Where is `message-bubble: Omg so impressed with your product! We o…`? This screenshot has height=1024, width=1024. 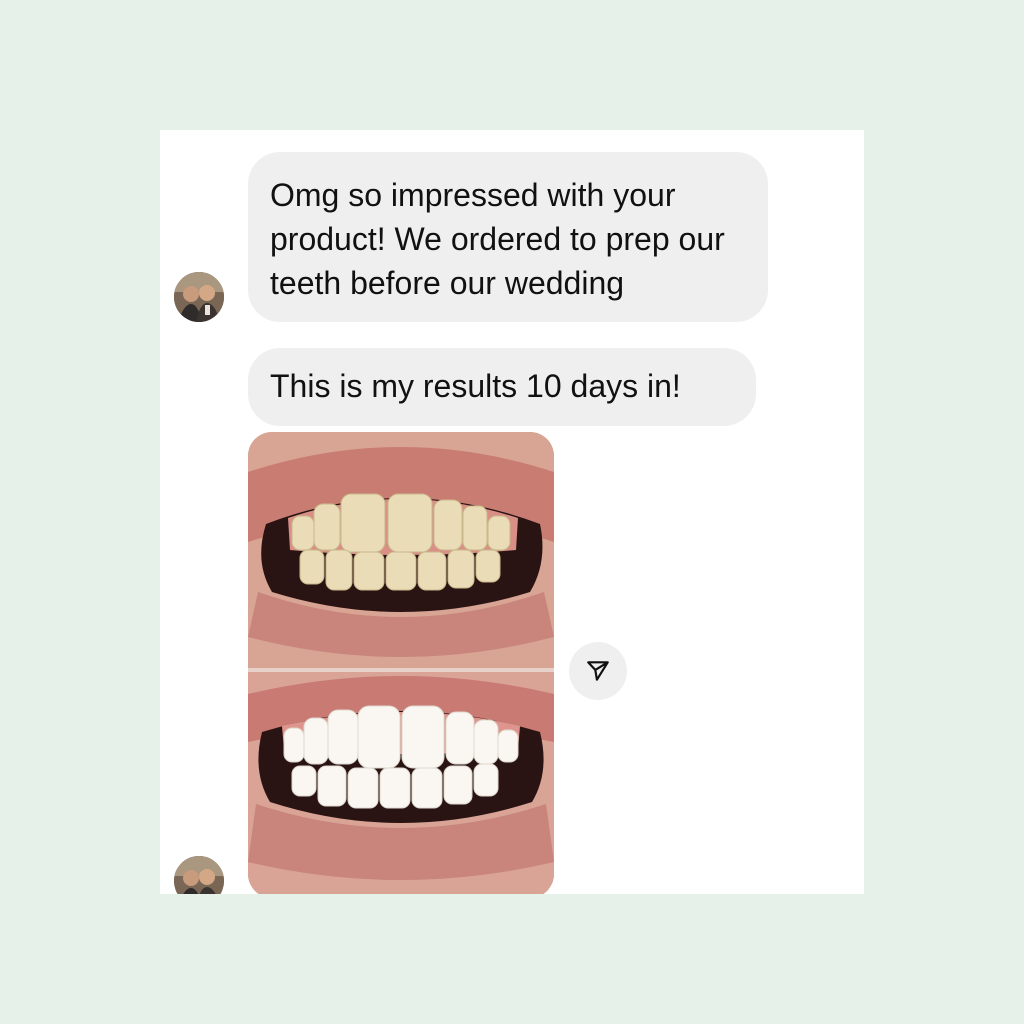 message-bubble: Omg so impressed with your product! We o… is located at coordinates (508, 237).